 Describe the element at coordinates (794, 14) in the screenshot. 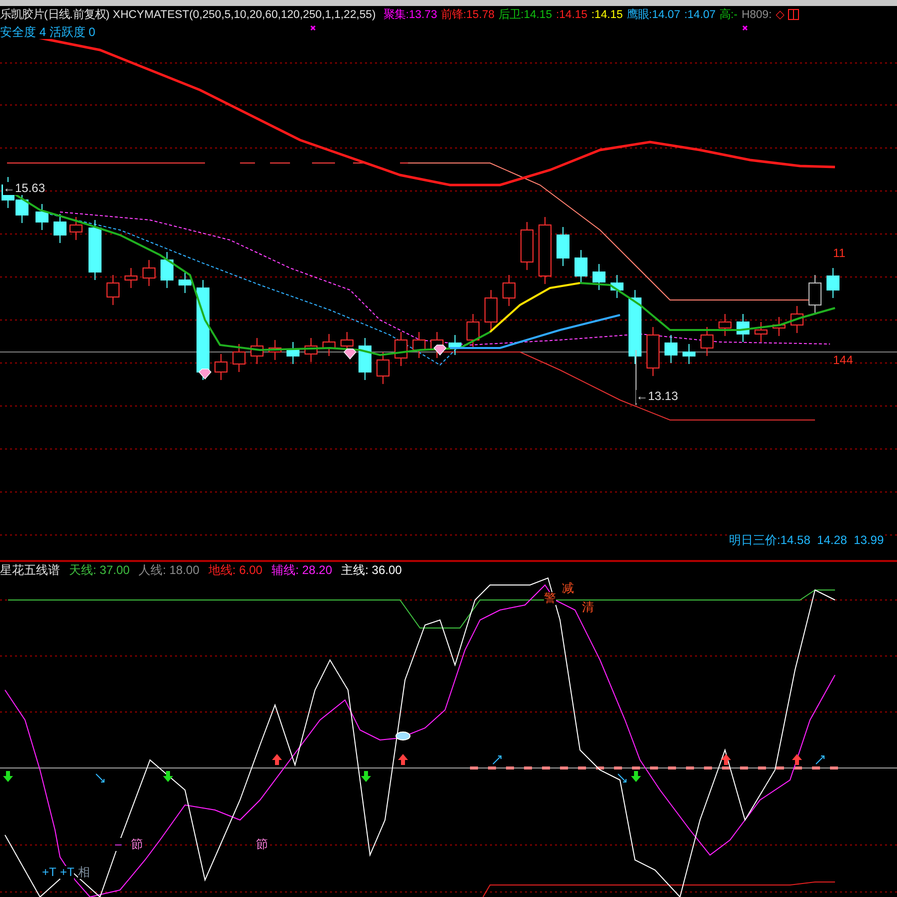

I see `square-icon` at that location.